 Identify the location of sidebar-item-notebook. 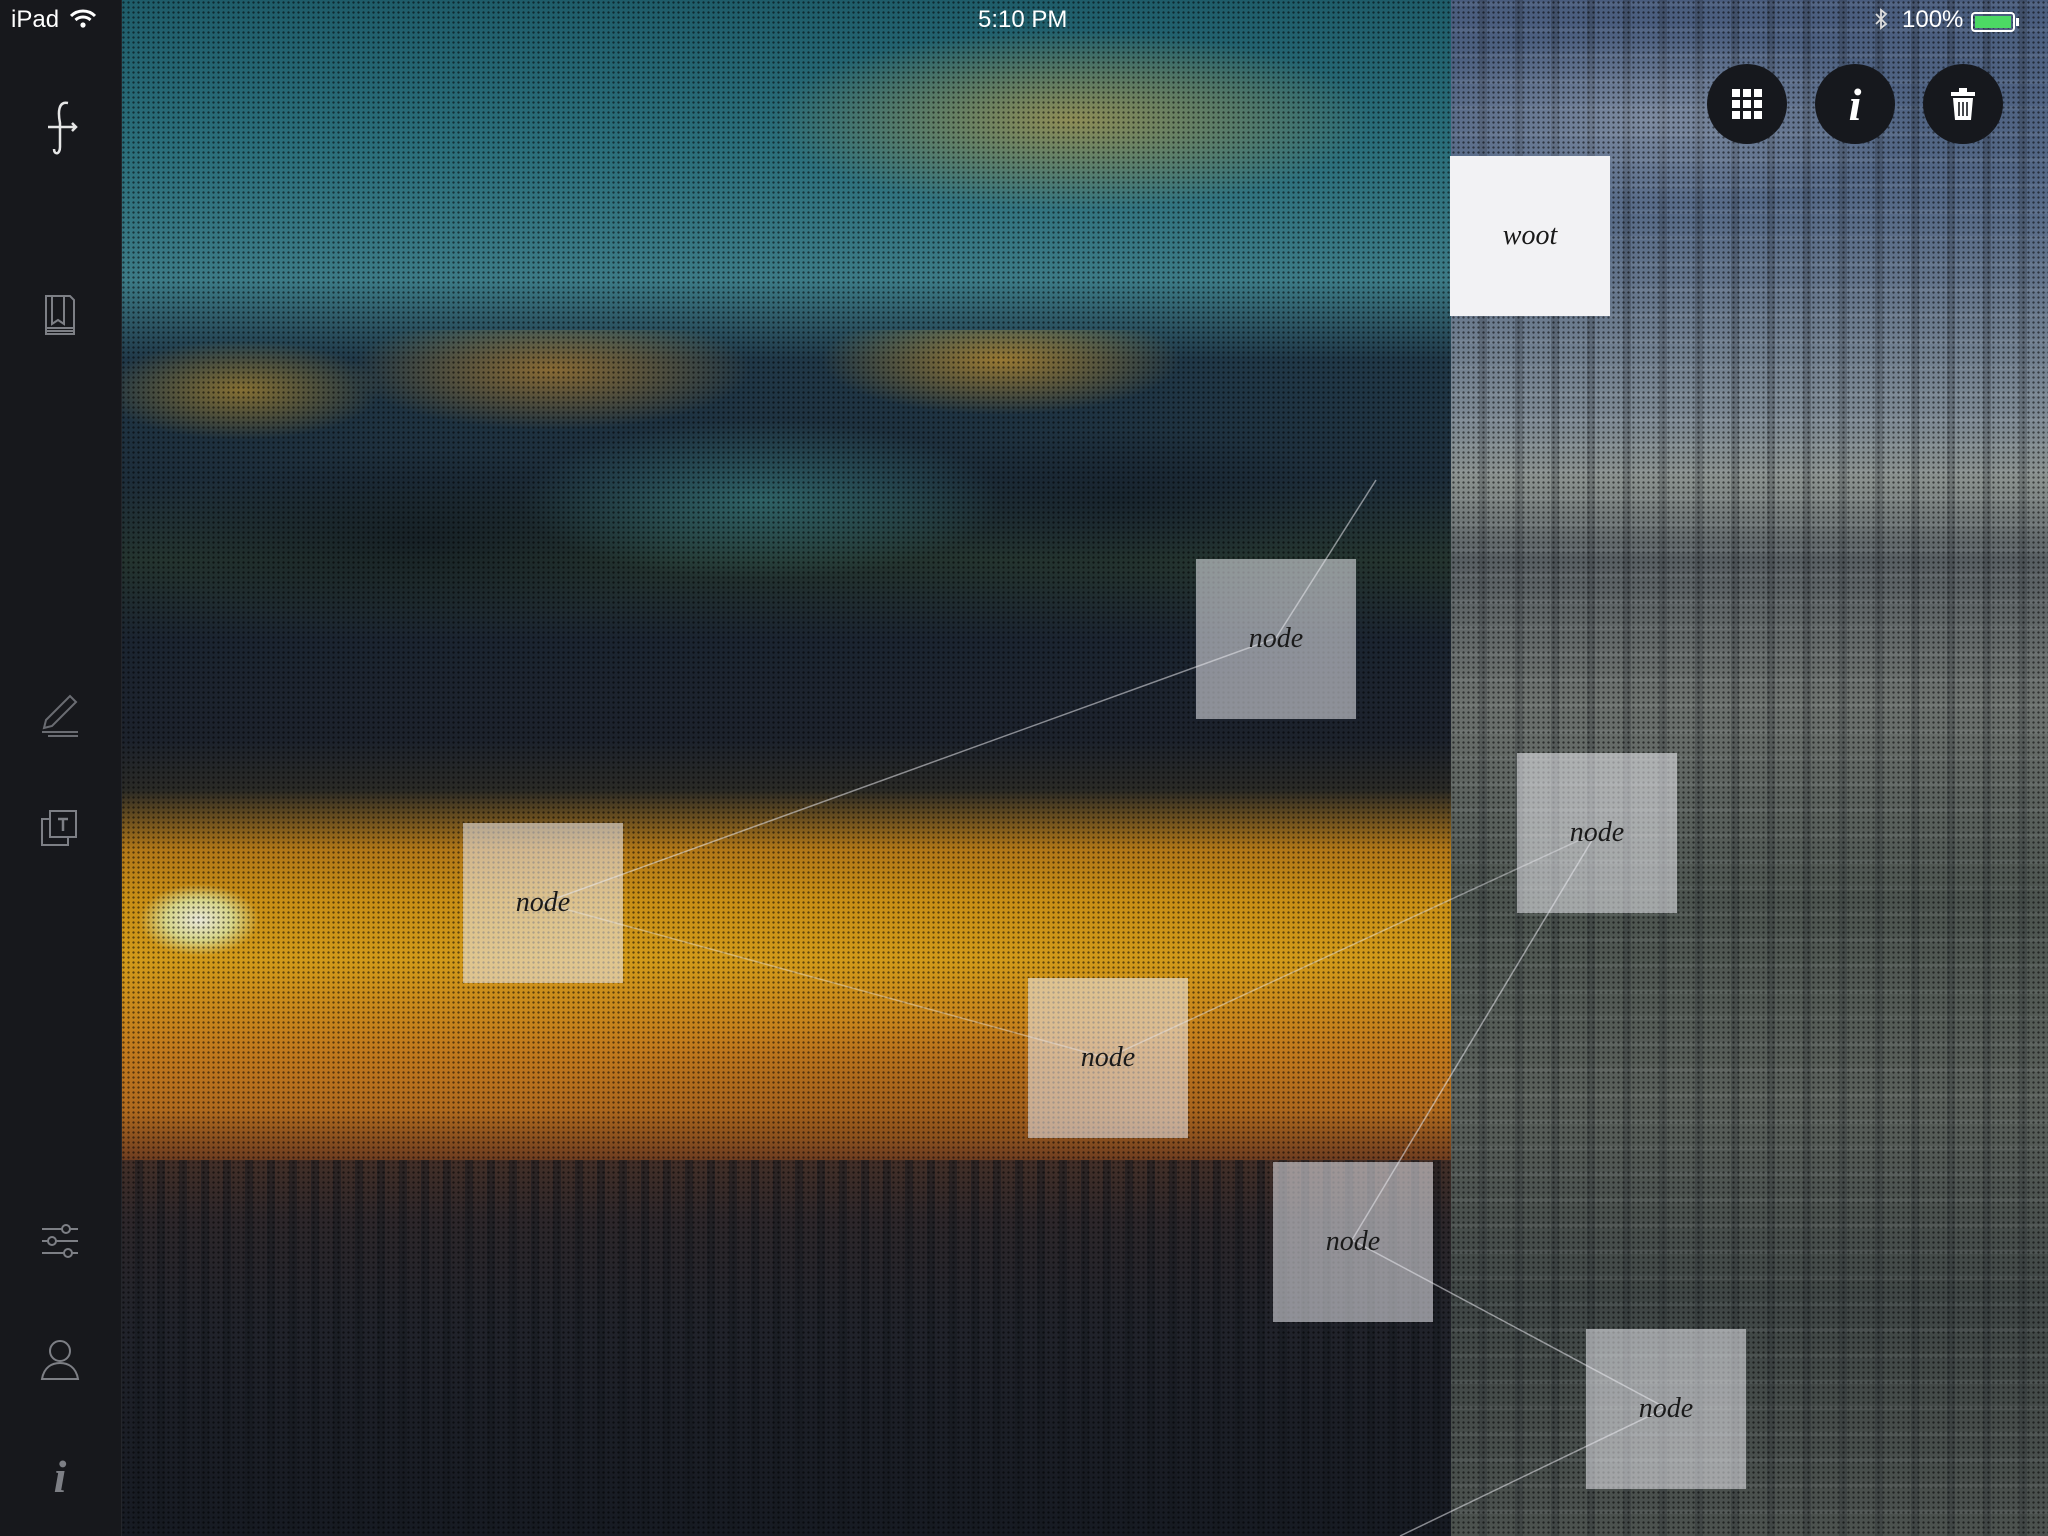
(60, 314).